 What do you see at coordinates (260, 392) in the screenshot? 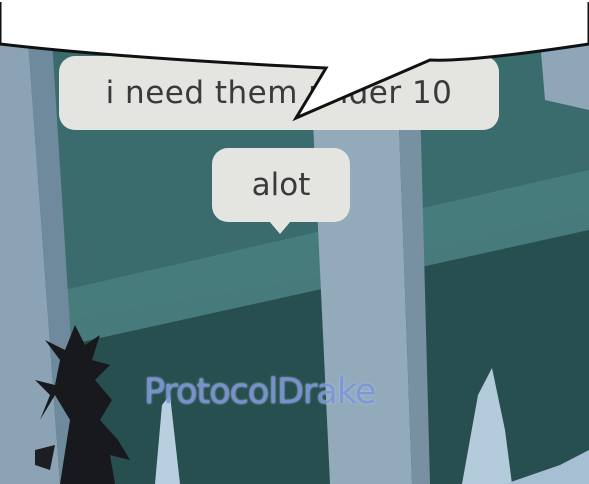
I see `player-name-tag: ProtocolDrake` at bounding box center [260, 392].